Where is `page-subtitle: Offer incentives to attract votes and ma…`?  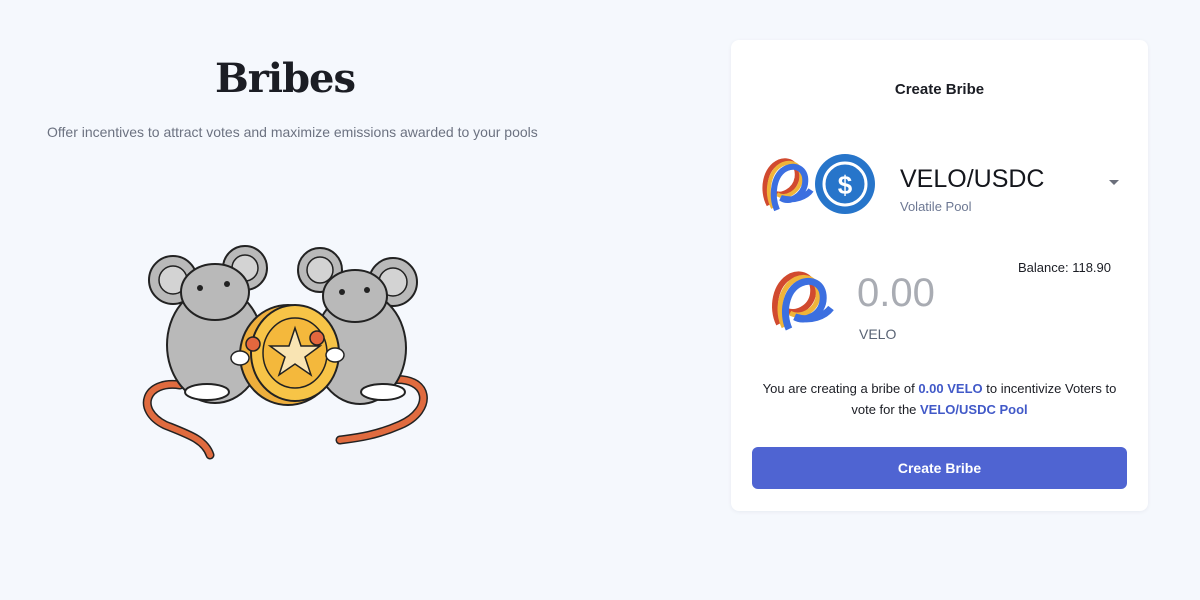
page-subtitle: Offer incentives to attract votes and ma… is located at coordinates (292, 132).